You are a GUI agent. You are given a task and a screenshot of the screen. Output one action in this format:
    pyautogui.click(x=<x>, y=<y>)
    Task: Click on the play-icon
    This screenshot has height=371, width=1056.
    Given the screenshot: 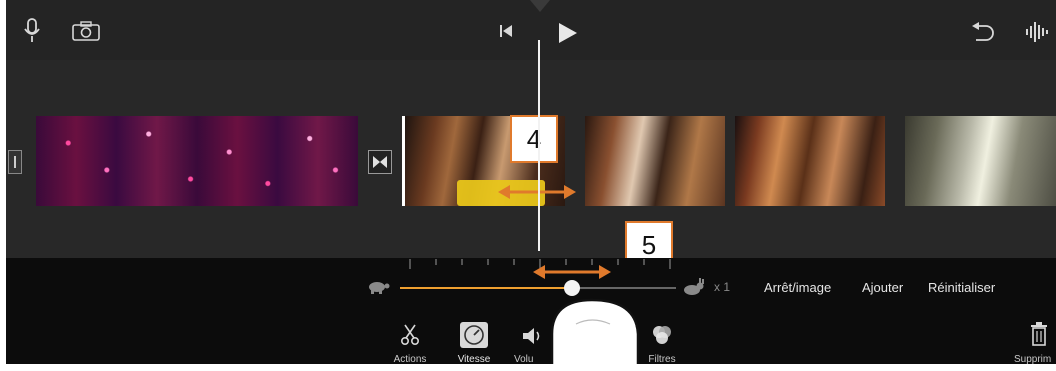 What is the action you would take?
    pyautogui.click(x=568, y=33)
    